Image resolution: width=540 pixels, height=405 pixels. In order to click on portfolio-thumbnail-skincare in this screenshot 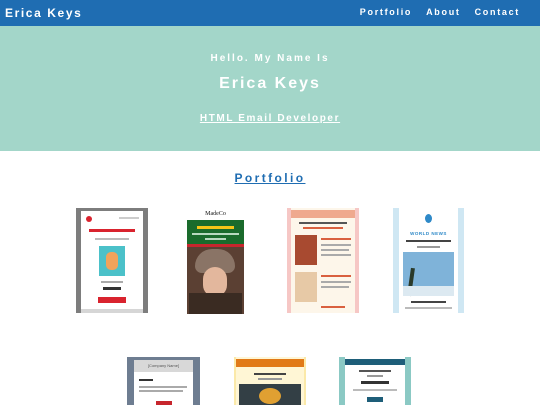, I will do `click(323, 260)`.